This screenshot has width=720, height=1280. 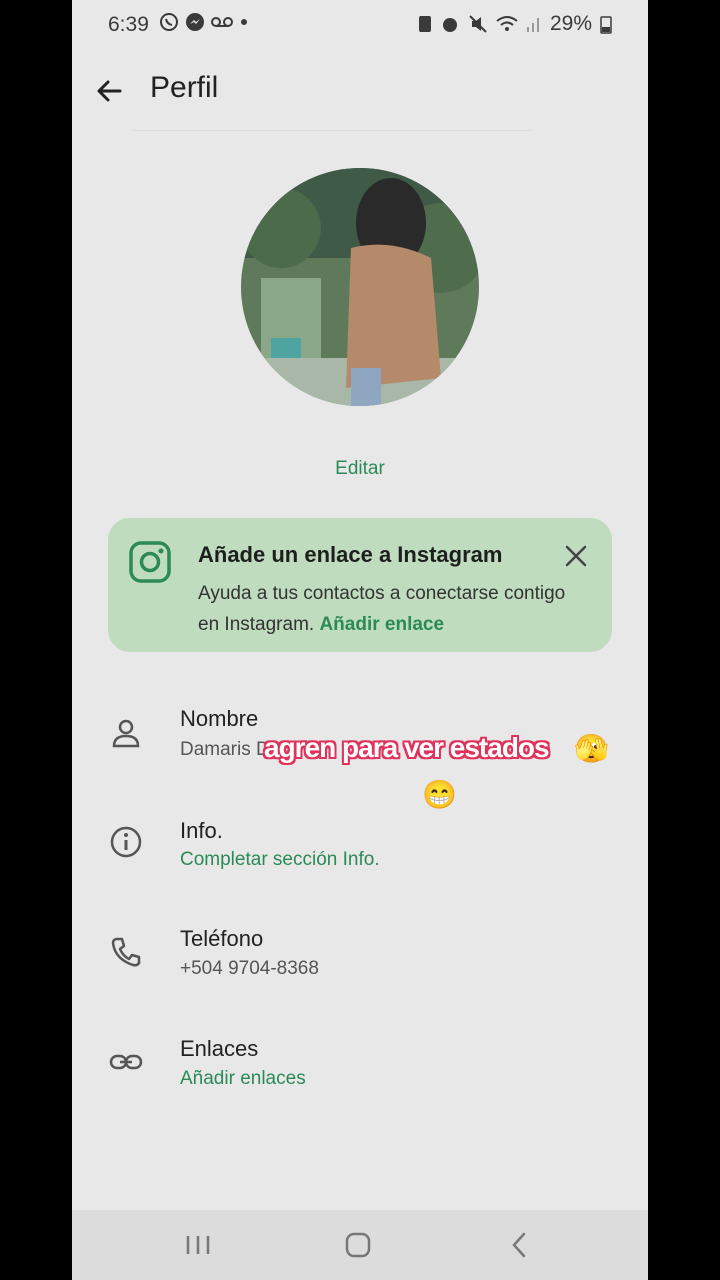 I want to click on sim-icon, so click(x=424, y=24).